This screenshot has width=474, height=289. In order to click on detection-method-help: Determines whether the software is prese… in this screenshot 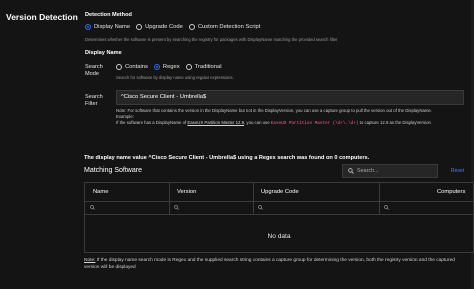, I will do `click(211, 39)`.